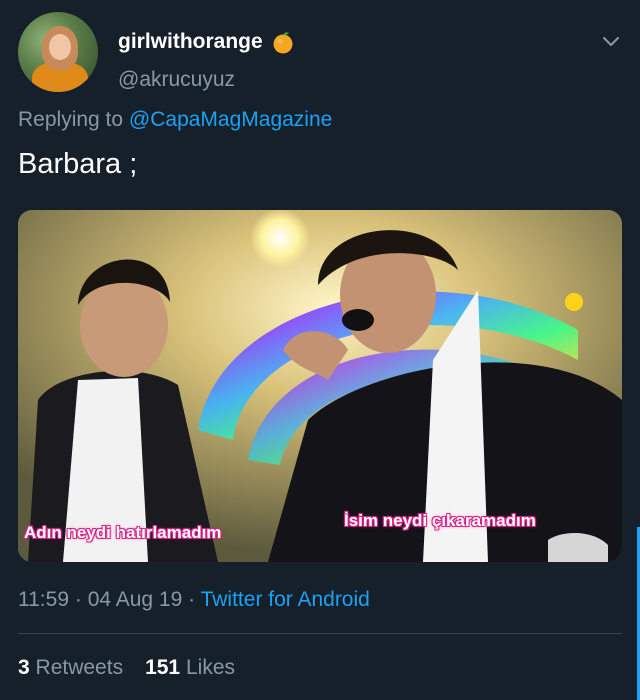 Image resolution: width=640 pixels, height=700 pixels. I want to click on display-name-text: girlwithorange, so click(190, 41).